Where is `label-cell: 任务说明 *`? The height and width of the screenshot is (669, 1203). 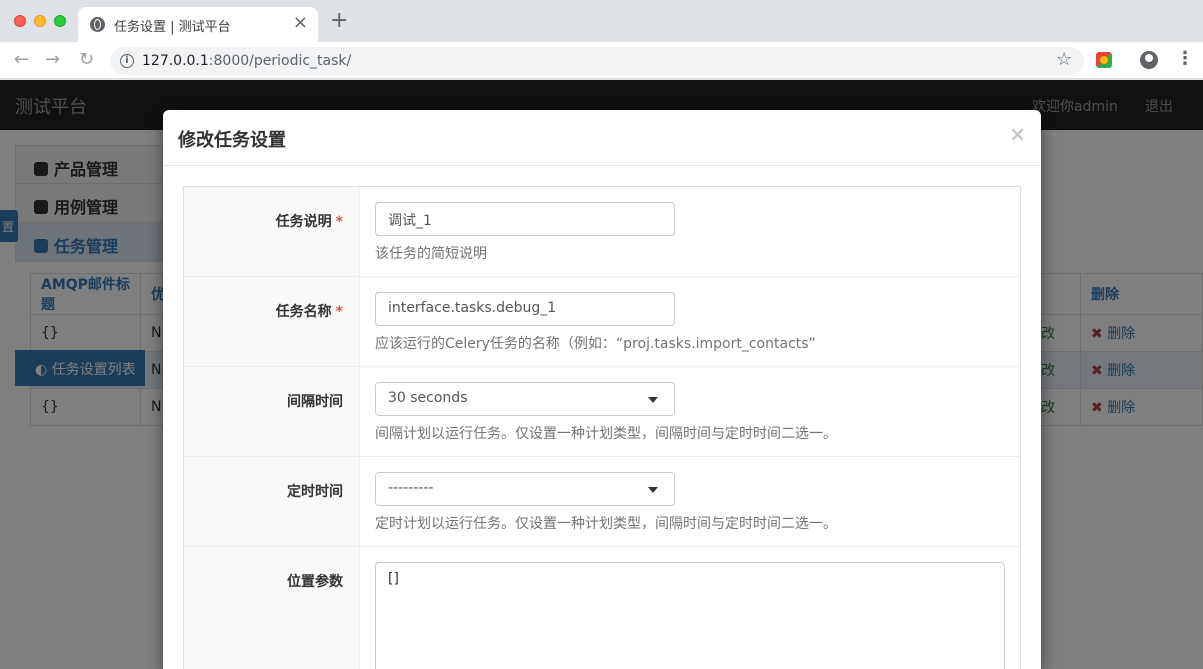
label-cell: 任务说明 * is located at coordinates (272, 231).